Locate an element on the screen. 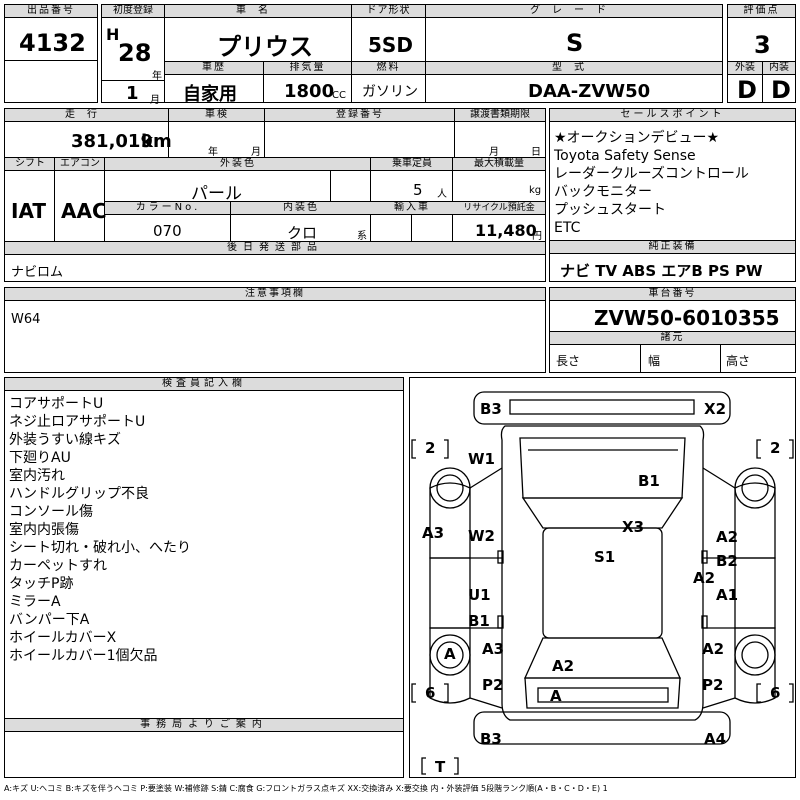 The width and height of the screenshot is (800, 800). inspector-note-item: 外装うすい線キズ is located at coordinates (65, 440).